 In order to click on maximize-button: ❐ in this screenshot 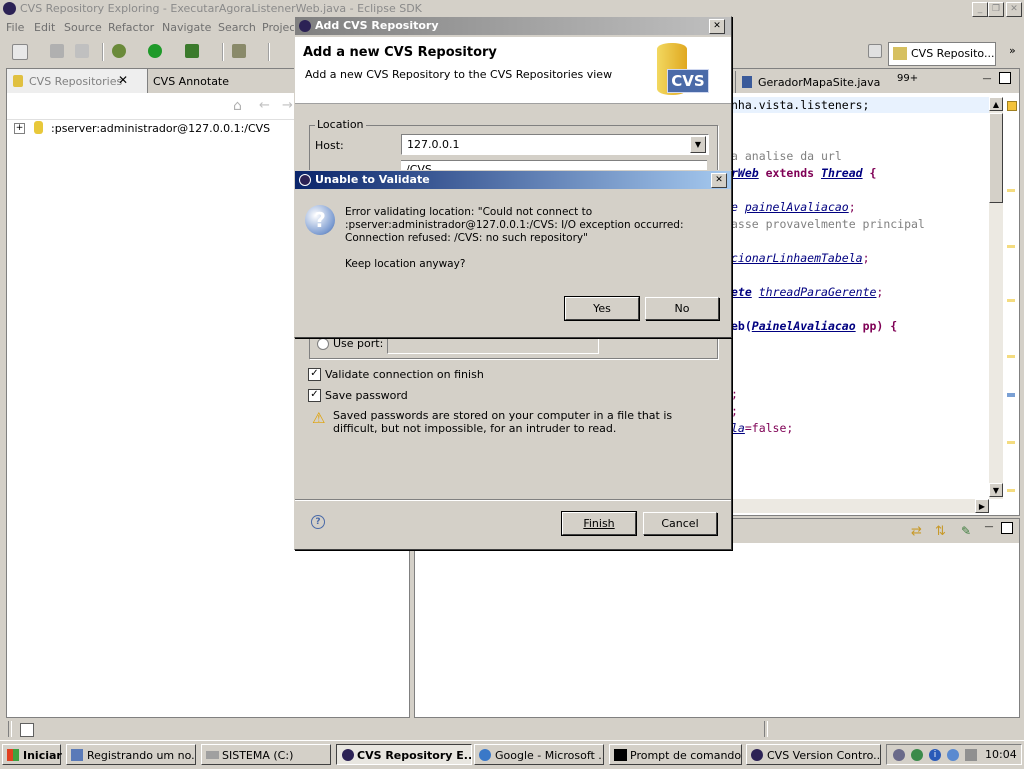, I will do `click(996, 9)`.